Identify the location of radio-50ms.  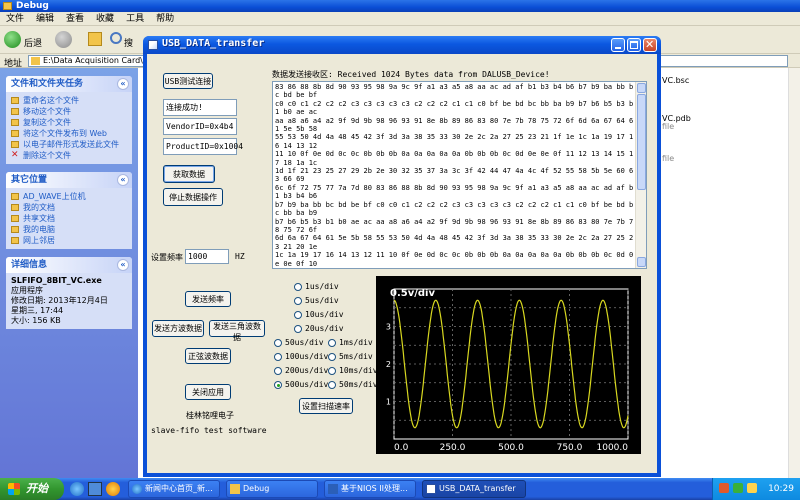
(332, 385).